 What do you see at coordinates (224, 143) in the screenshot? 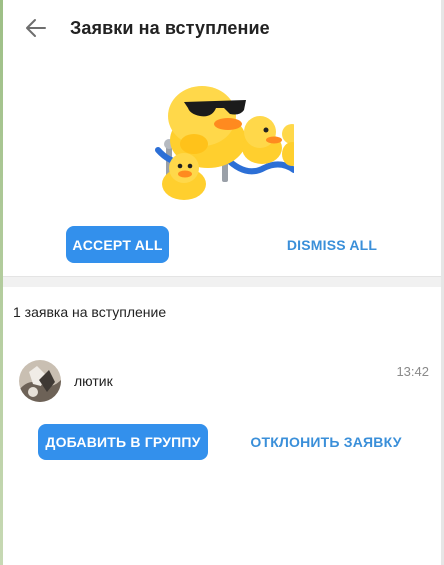
I see `duck-sticker-icon` at bounding box center [224, 143].